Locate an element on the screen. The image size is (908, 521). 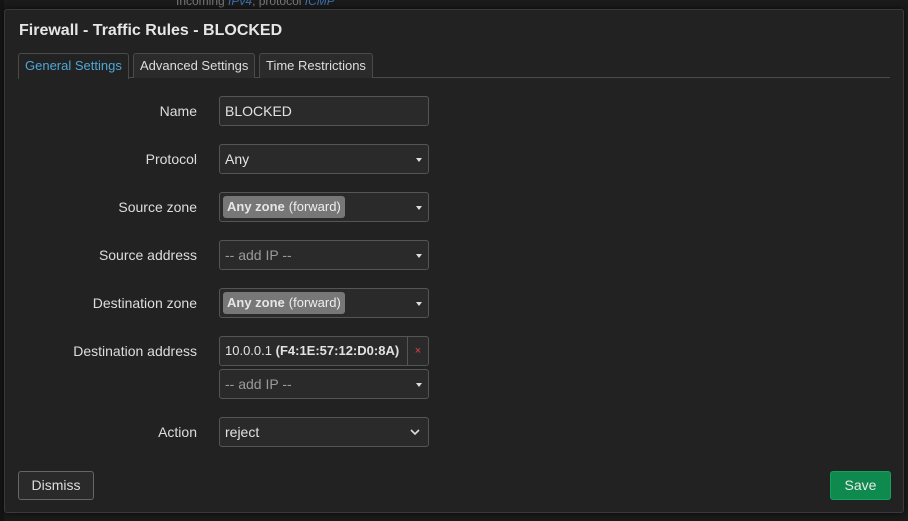
source-zone-direction: (forward) is located at coordinates (314, 206).